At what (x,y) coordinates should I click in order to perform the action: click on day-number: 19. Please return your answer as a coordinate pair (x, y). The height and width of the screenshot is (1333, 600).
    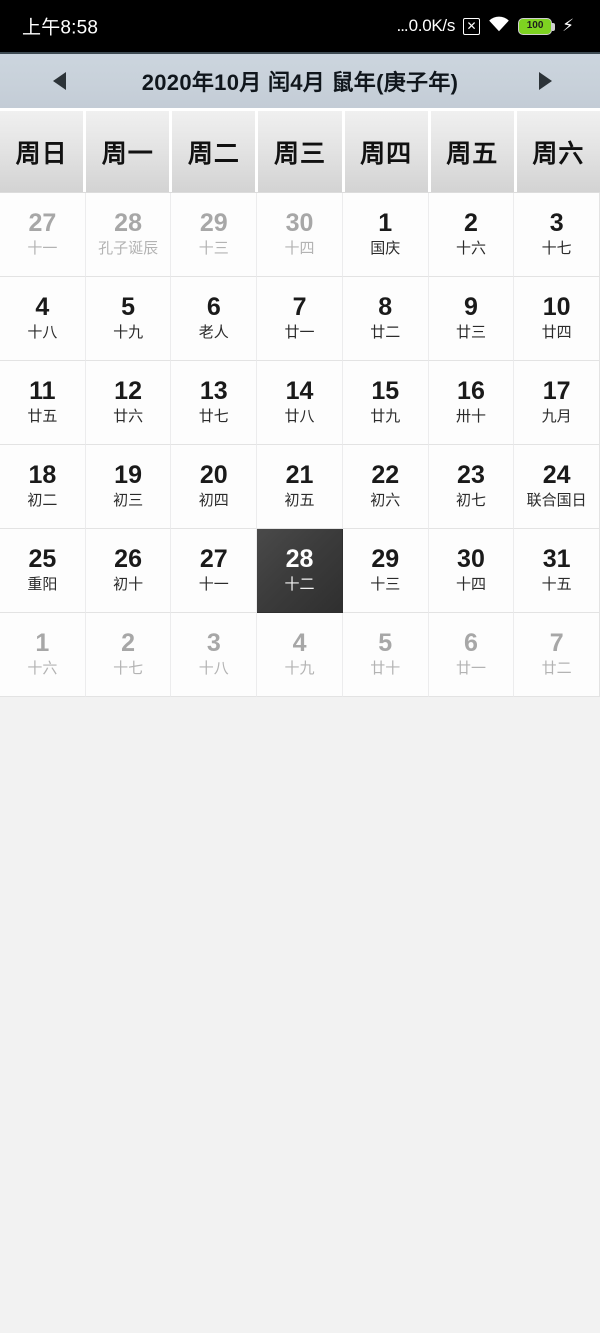
    Looking at the image, I should click on (128, 475).